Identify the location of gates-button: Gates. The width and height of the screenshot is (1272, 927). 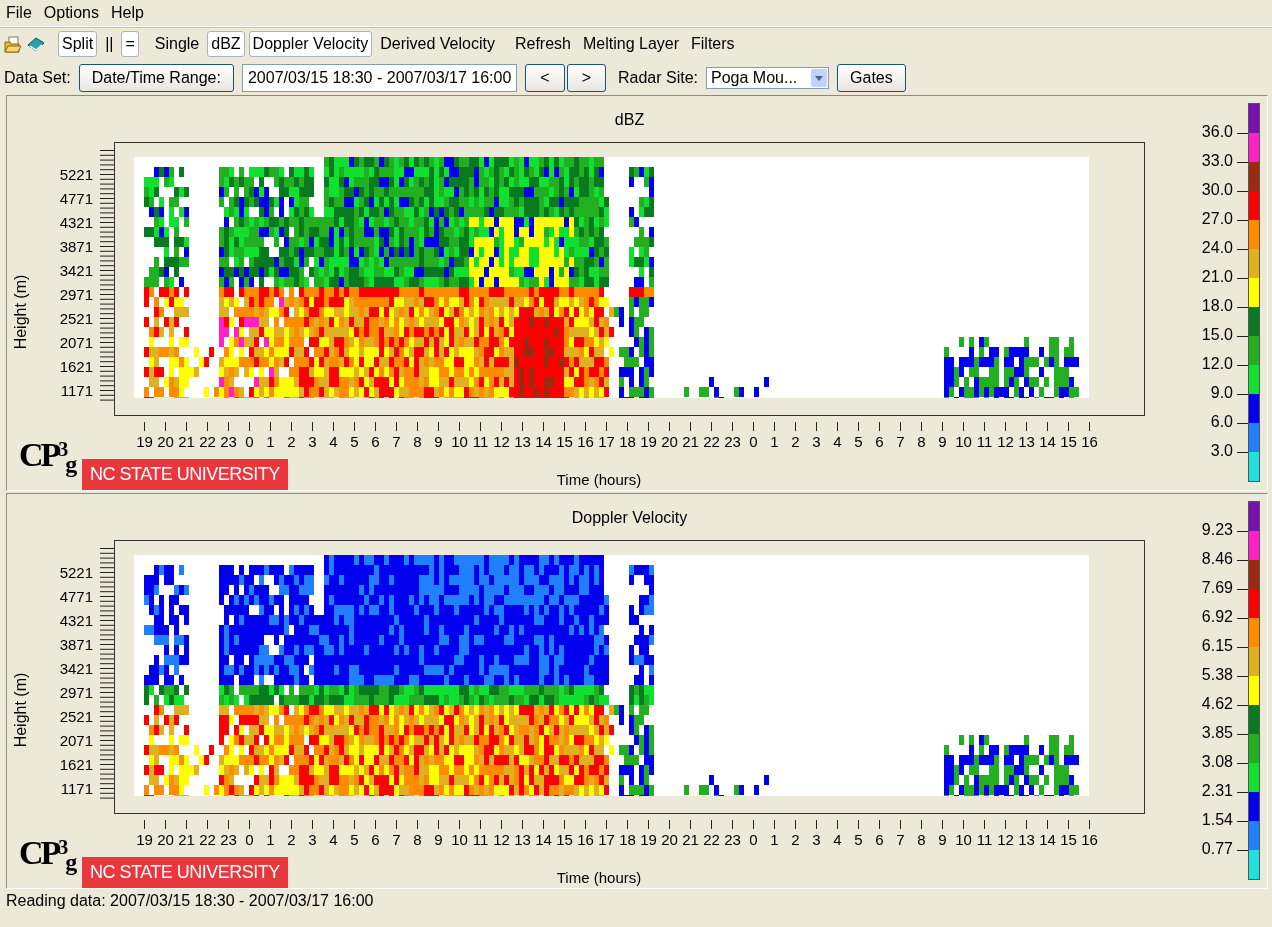
(871, 78).